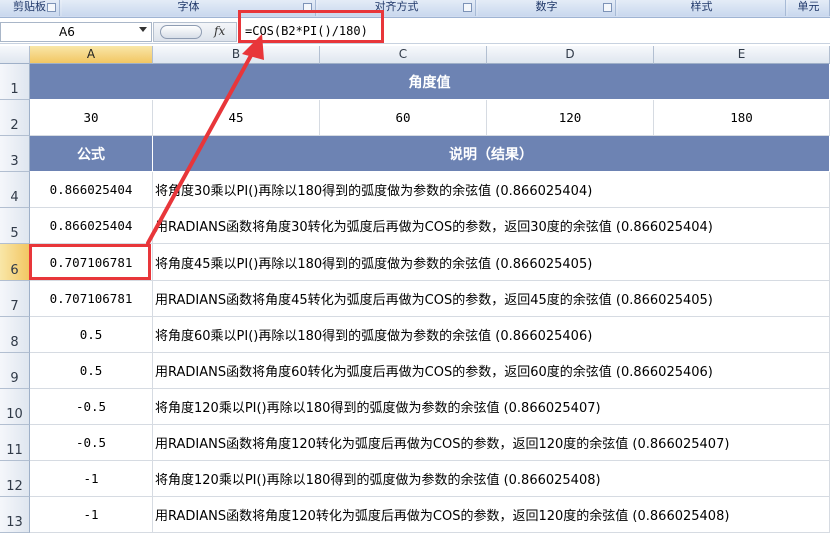  What do you see at coordinates (201, 146) in the screenshot?
I see `arrow-shaft` at bounding box center [201, 146].